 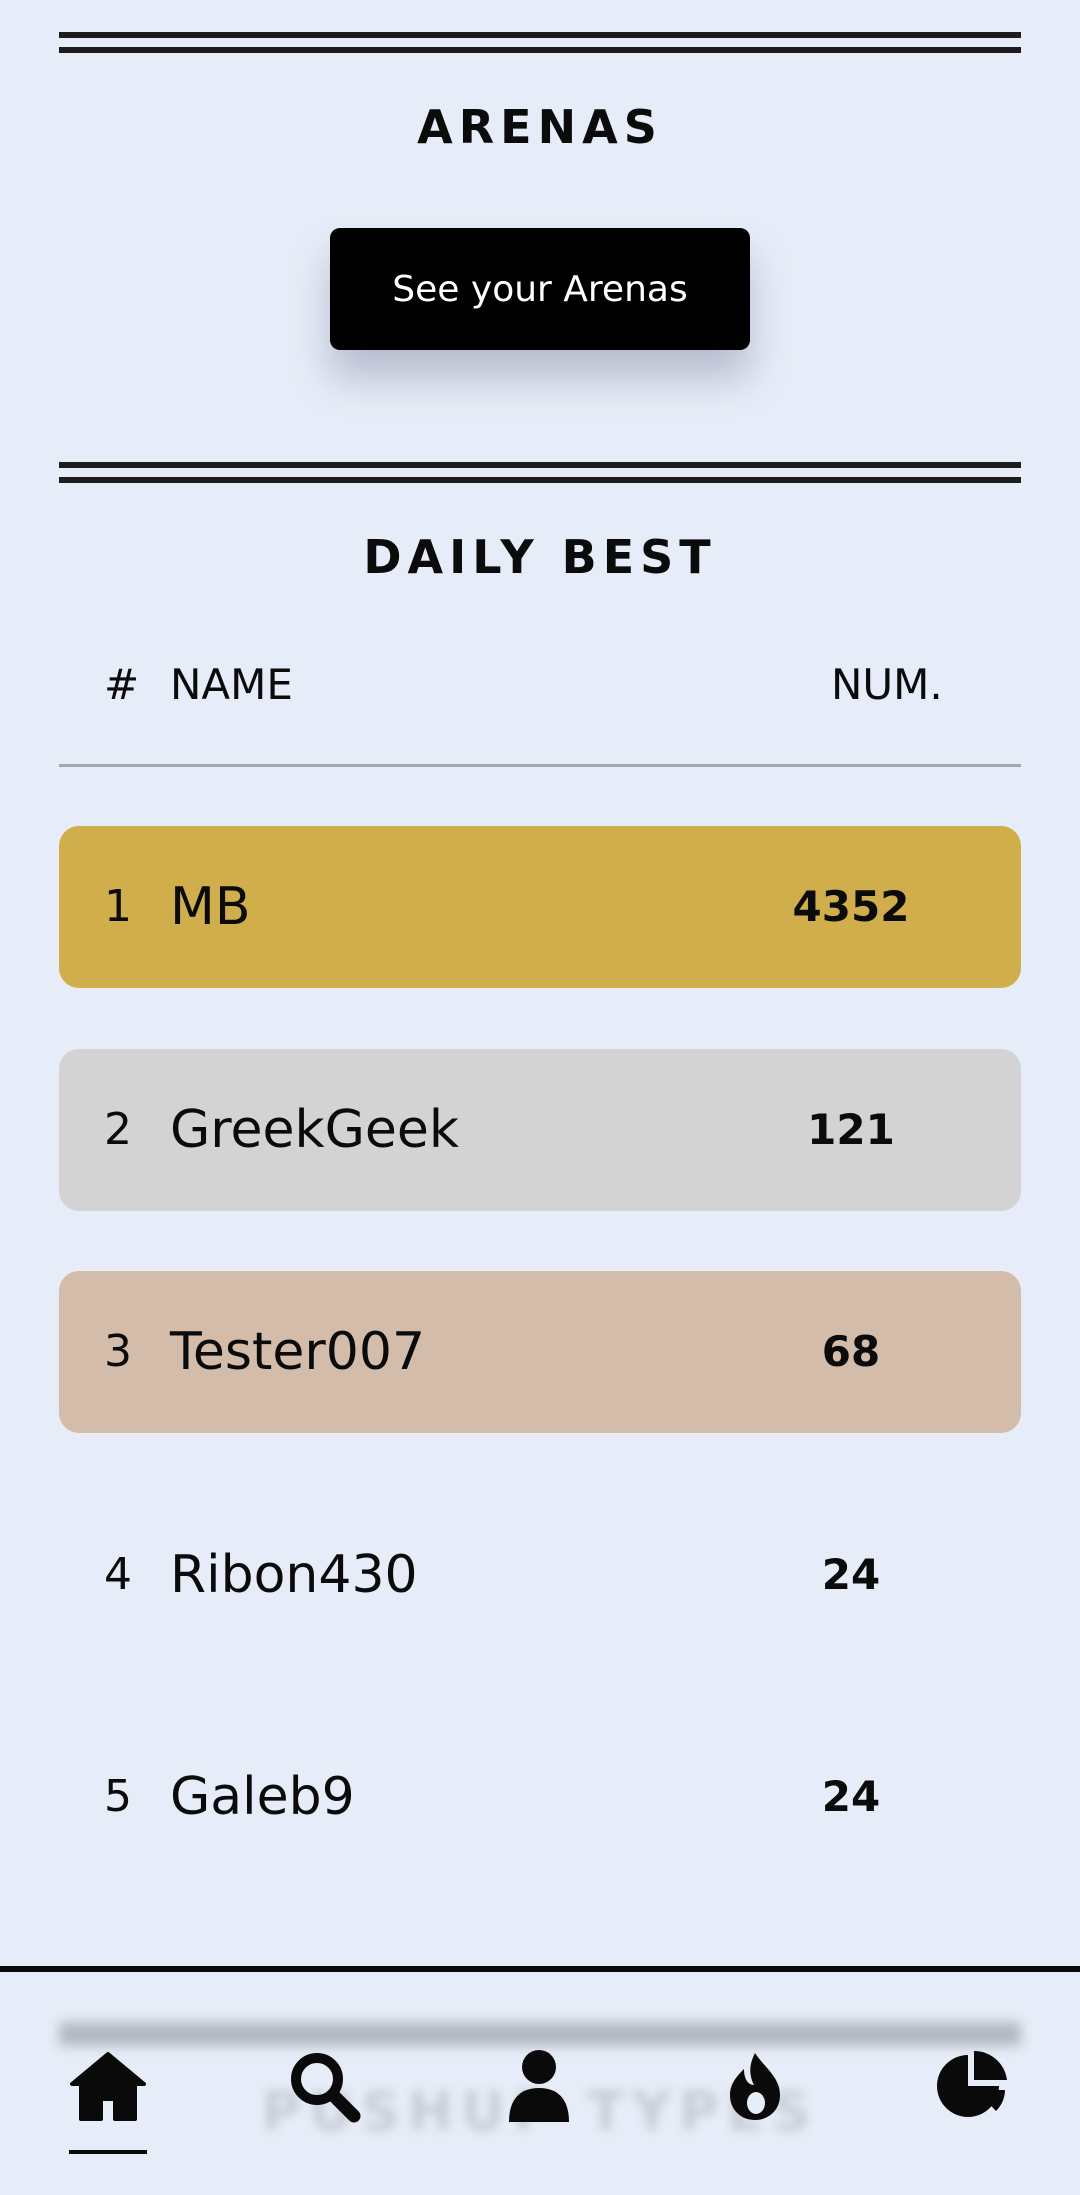 I want to click on rank-number: 4, so click(x=118, y=1574).